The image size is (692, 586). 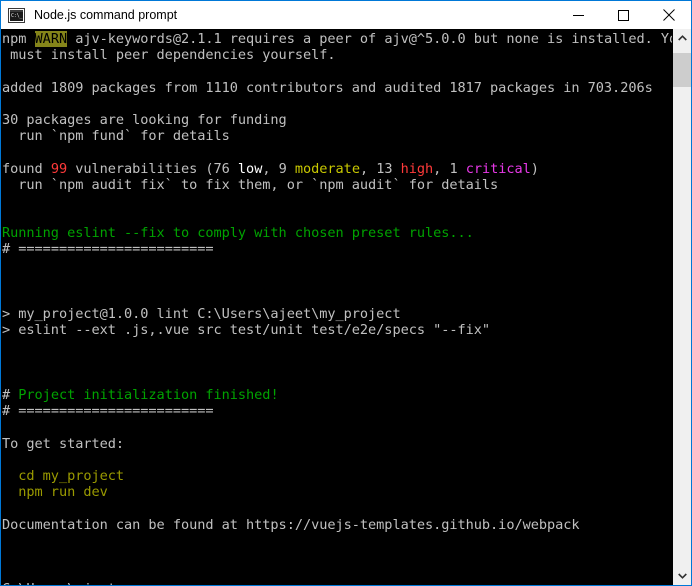 What do you see at coordinates (16, 15) in the screenshot?
I see `console-icon` at bounding box center [16, 15].